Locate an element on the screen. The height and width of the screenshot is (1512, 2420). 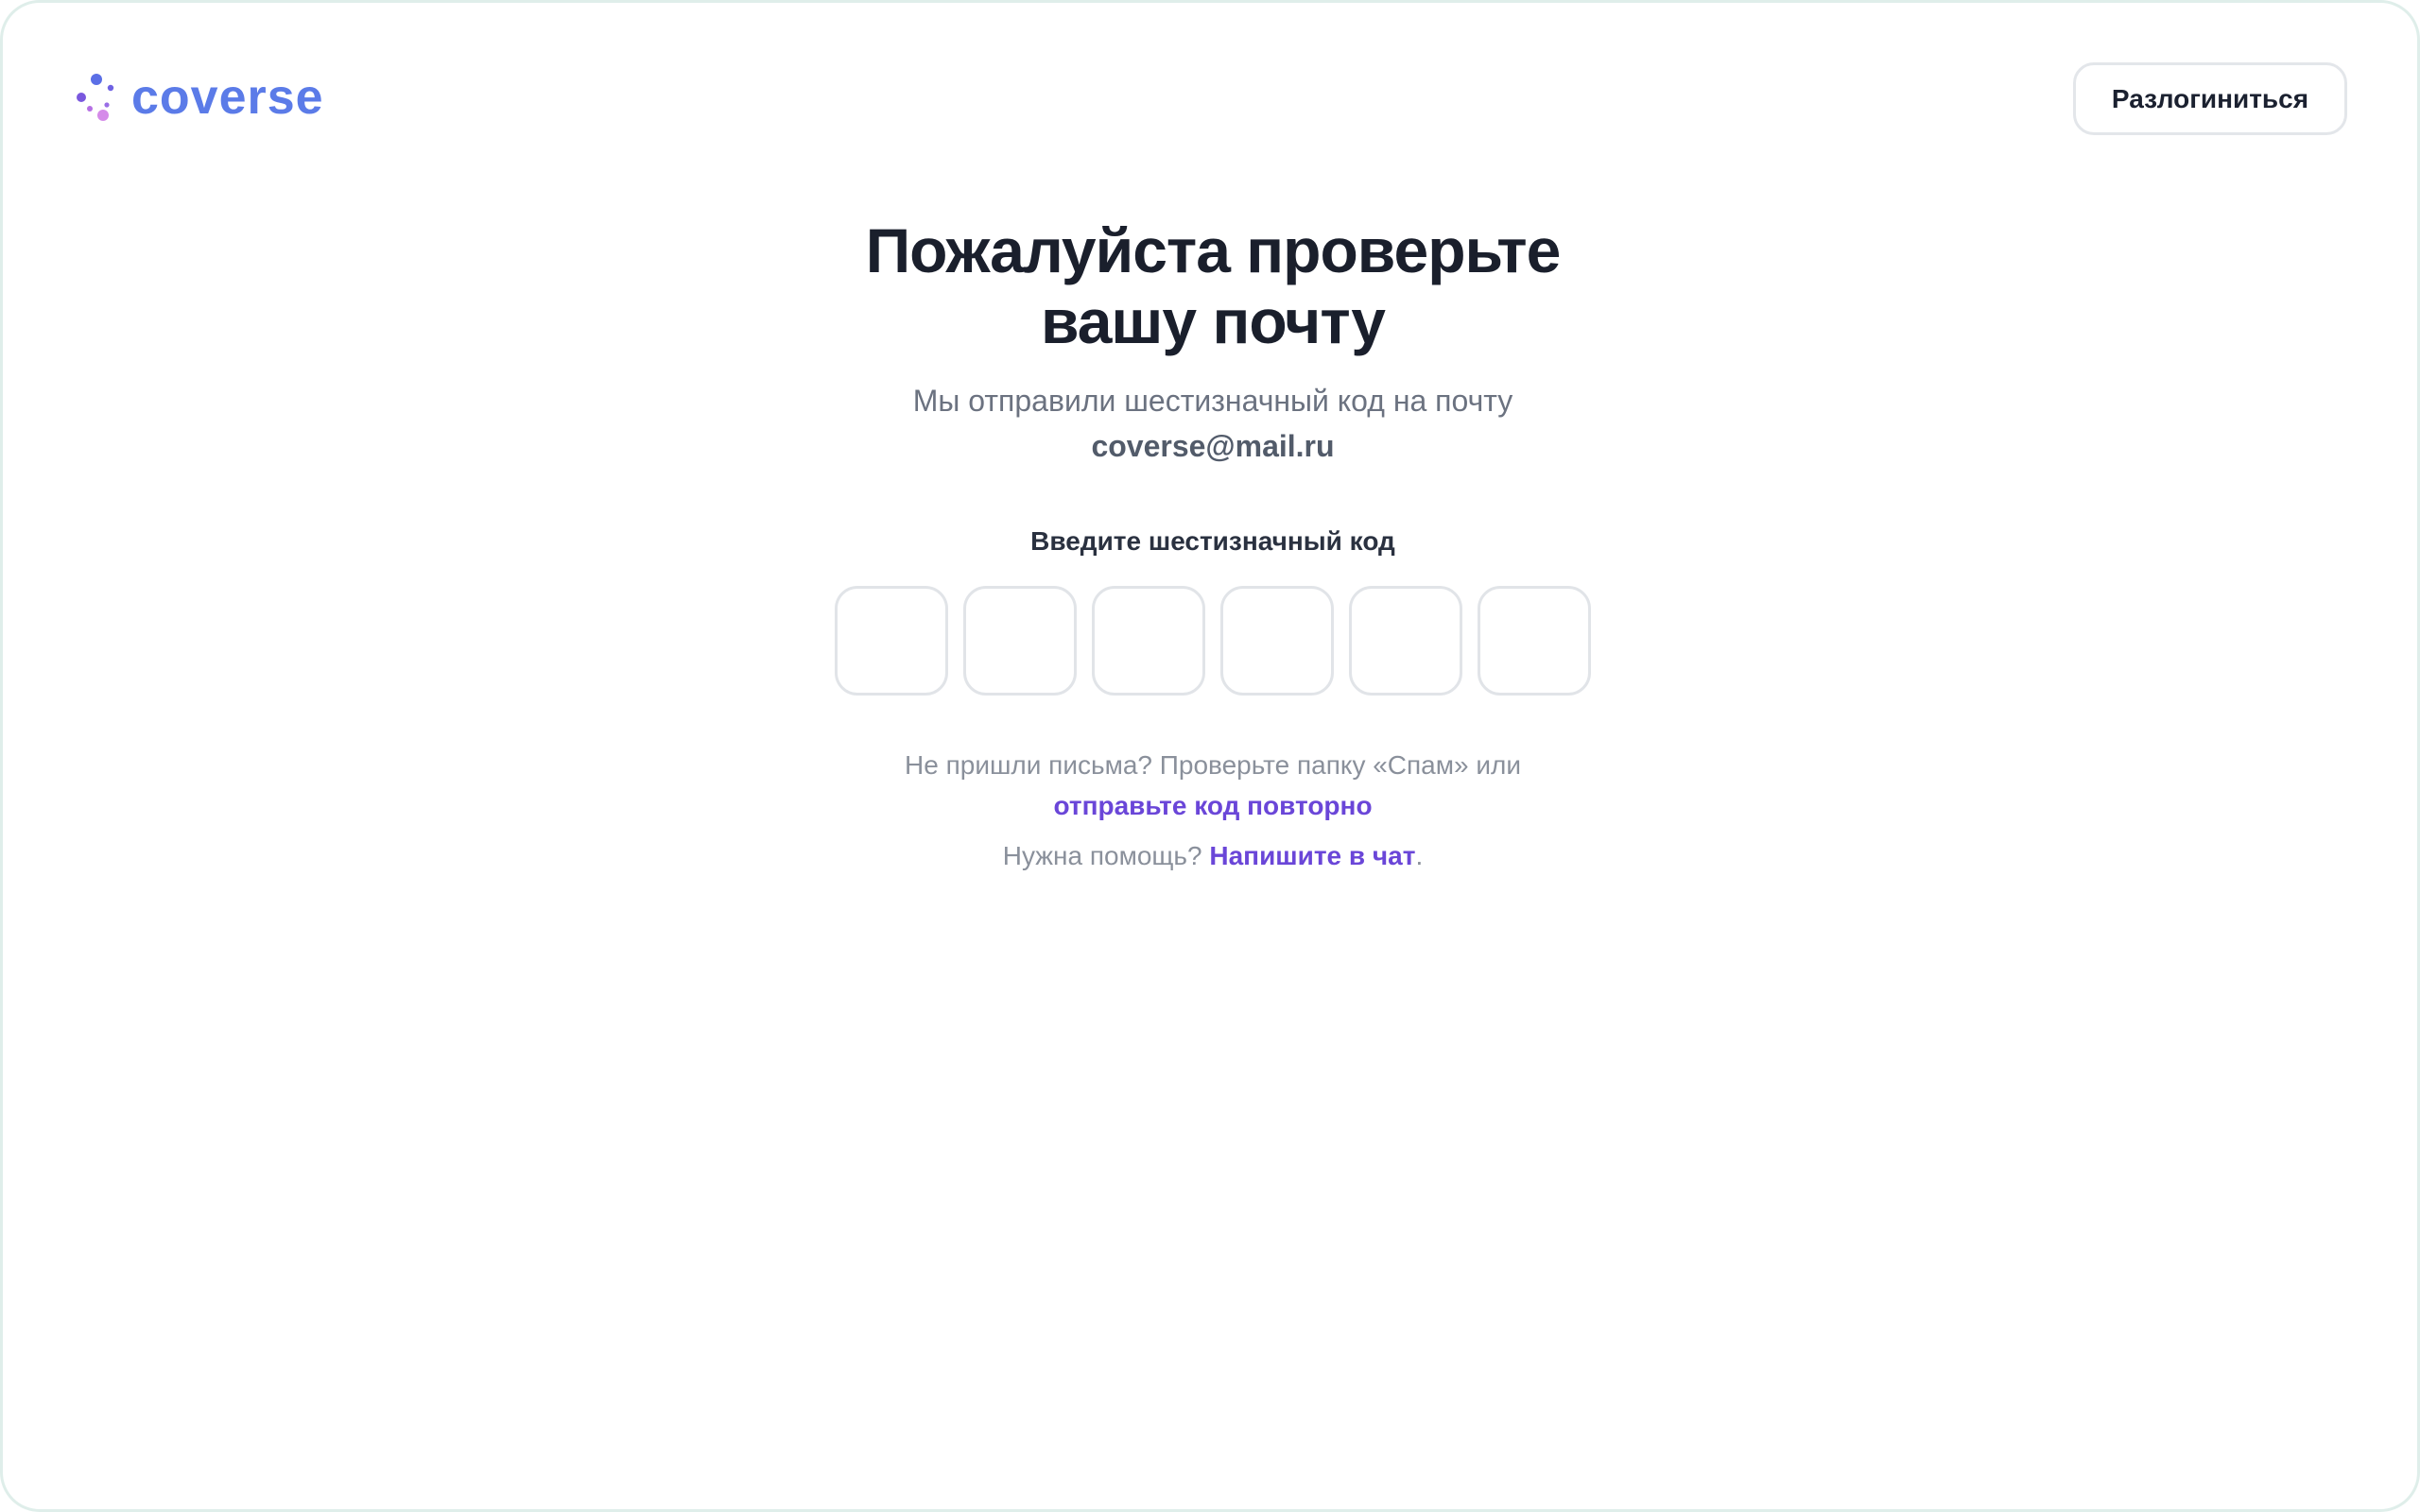
email-address: coverse@mail.ru is located at coordinates (1213, 446).